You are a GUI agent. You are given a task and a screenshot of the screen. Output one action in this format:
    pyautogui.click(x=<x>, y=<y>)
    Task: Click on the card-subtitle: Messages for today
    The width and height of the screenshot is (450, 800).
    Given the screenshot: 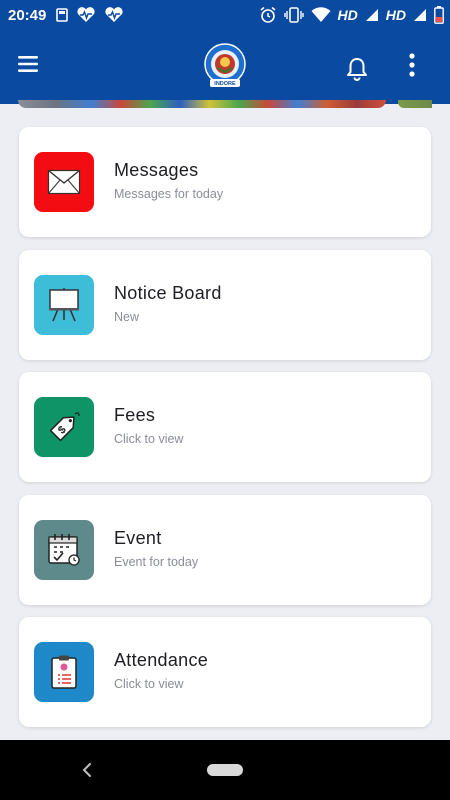 What is the action you would take?
    pyautogui.click(x=169, y=194)
    